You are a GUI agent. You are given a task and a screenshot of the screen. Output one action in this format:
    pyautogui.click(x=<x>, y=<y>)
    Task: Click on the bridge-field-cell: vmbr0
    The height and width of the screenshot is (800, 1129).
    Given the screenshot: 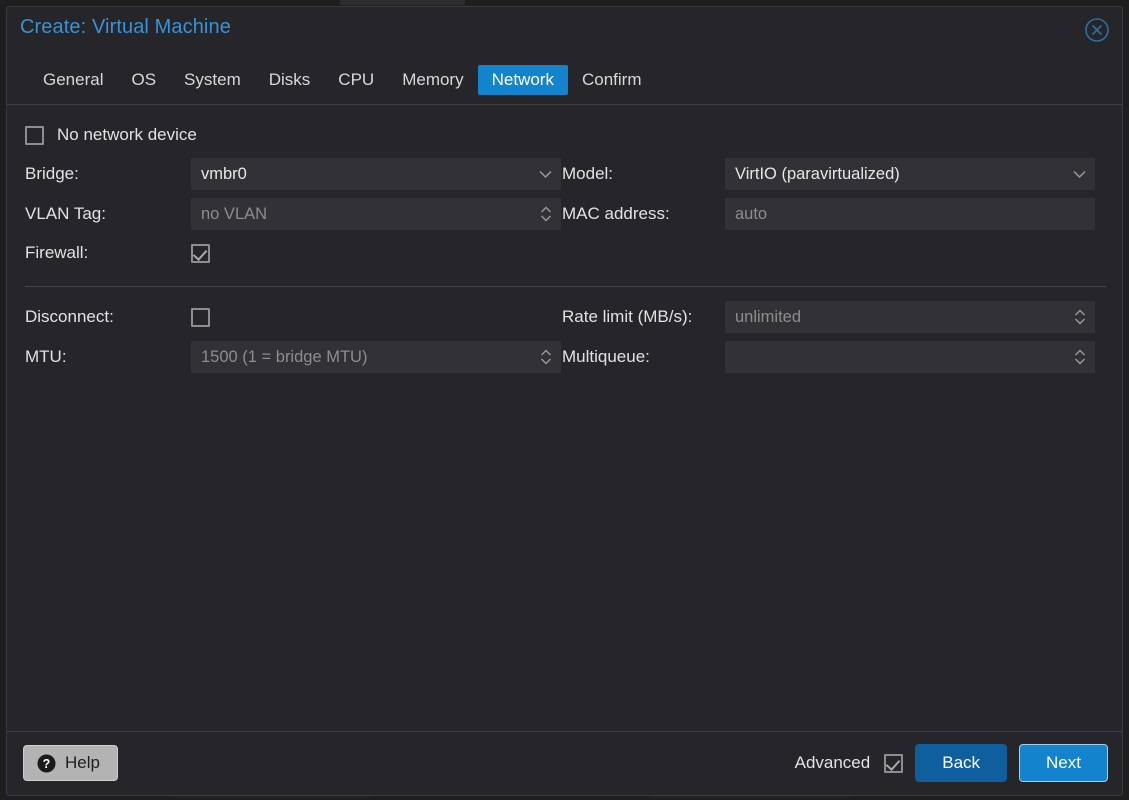 What is the action you would take?
    pyautogui.click(x=376, y=174)
    